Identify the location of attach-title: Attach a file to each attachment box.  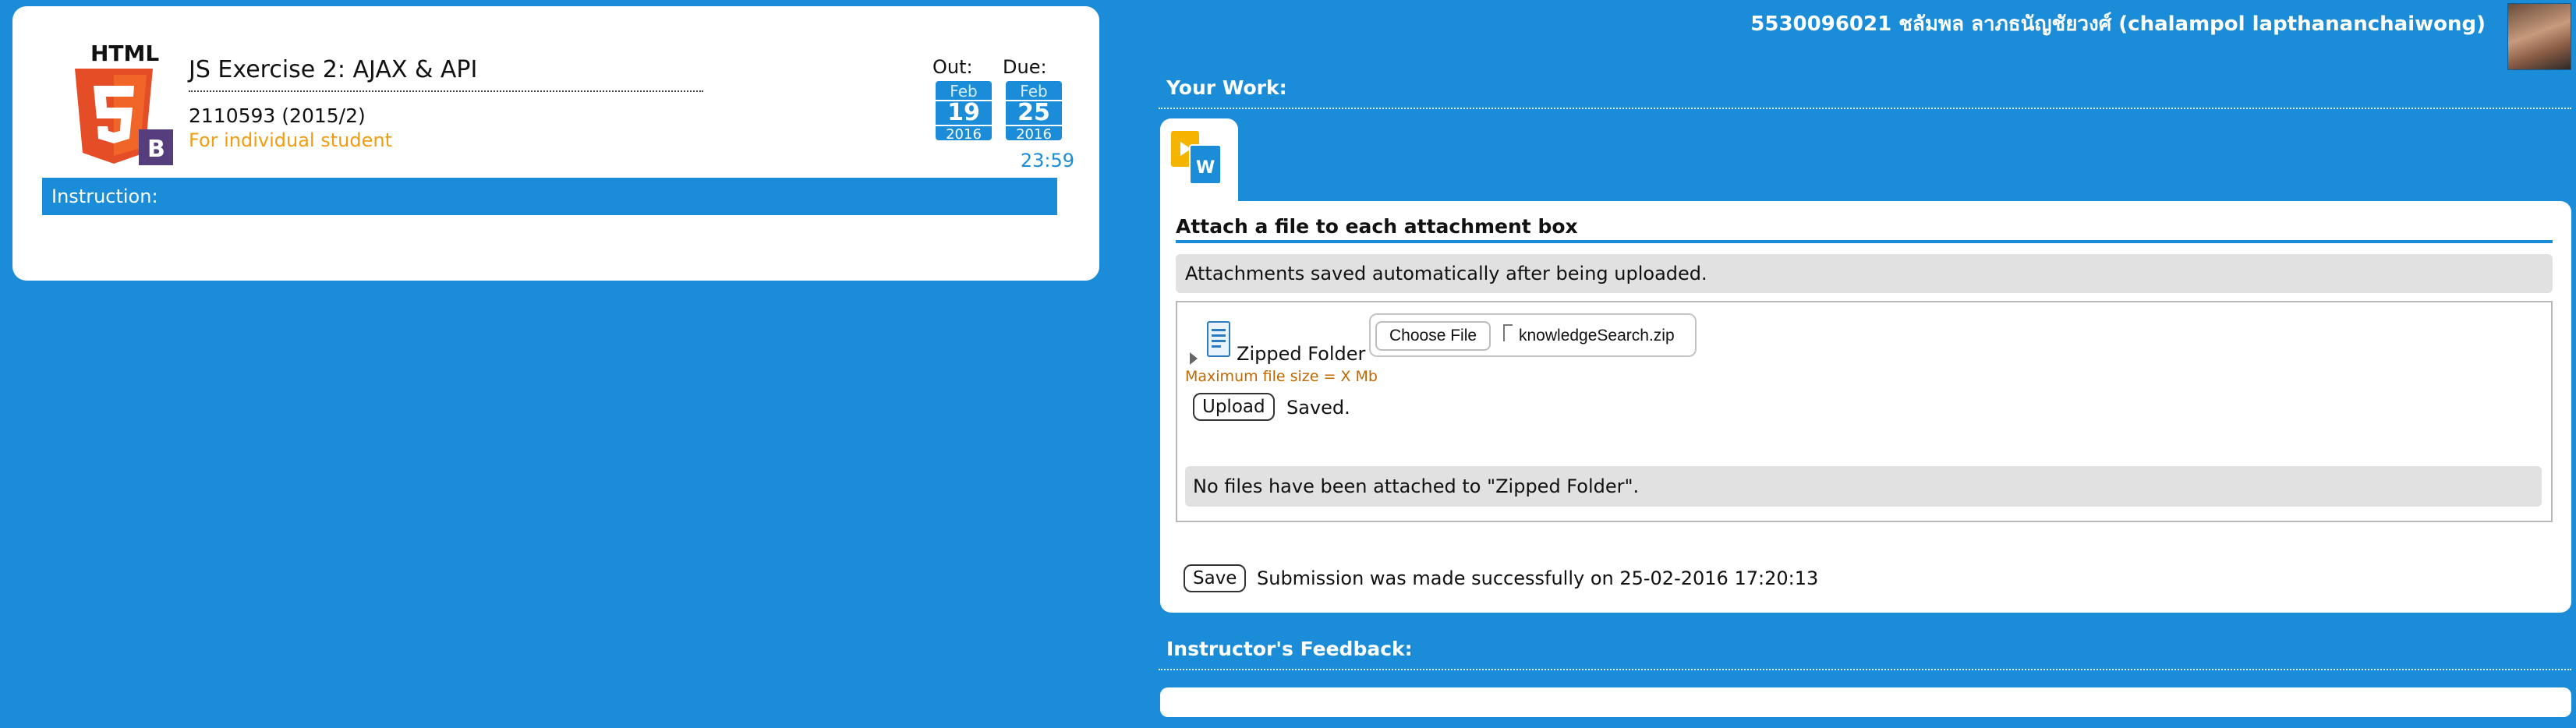
(1377, 227).